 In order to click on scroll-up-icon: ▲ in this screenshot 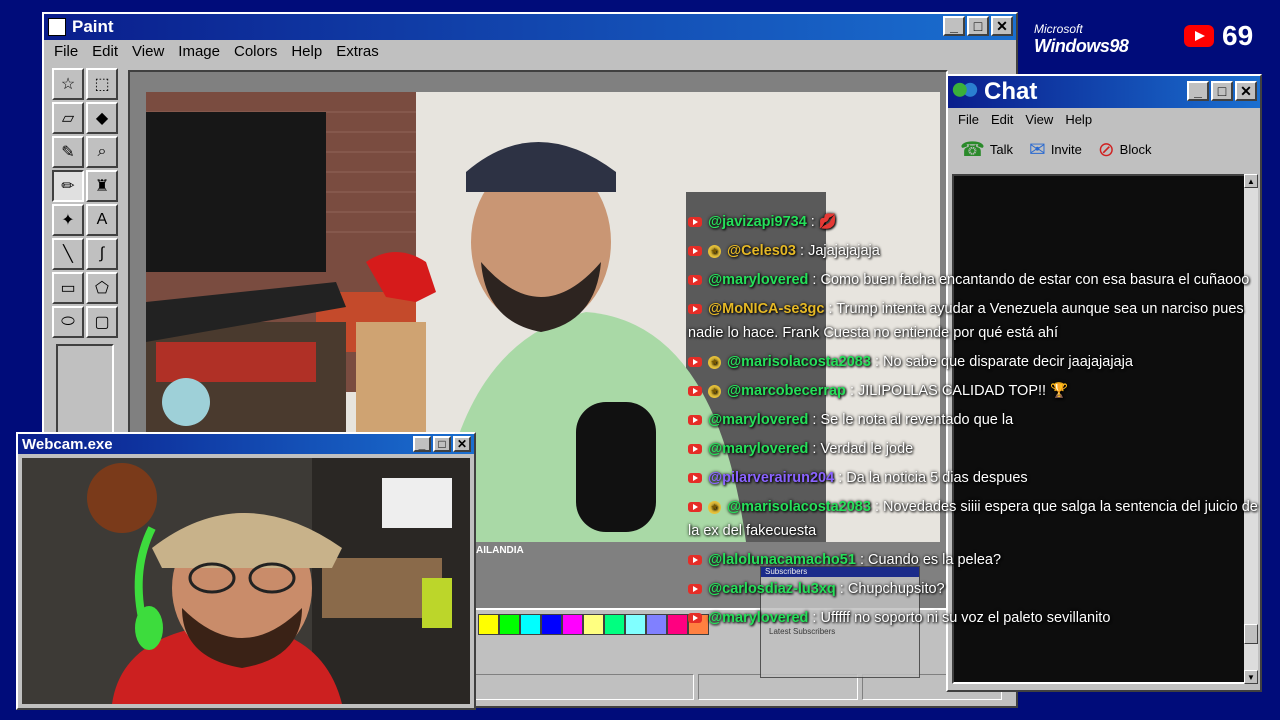, I will do `click(1251, 181)`.